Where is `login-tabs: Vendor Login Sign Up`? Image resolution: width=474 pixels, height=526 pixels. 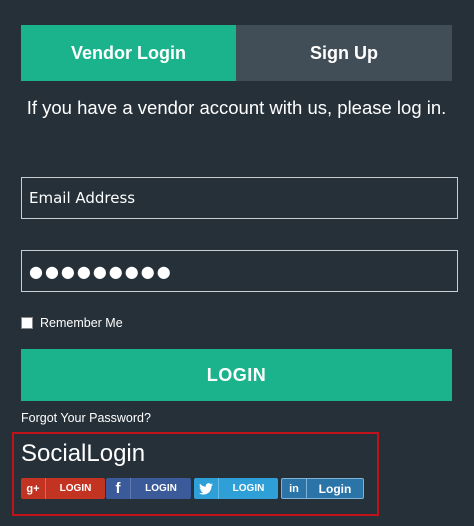
login-tabs: Vendor Login Sign Up is located at coordinates (236, 53).